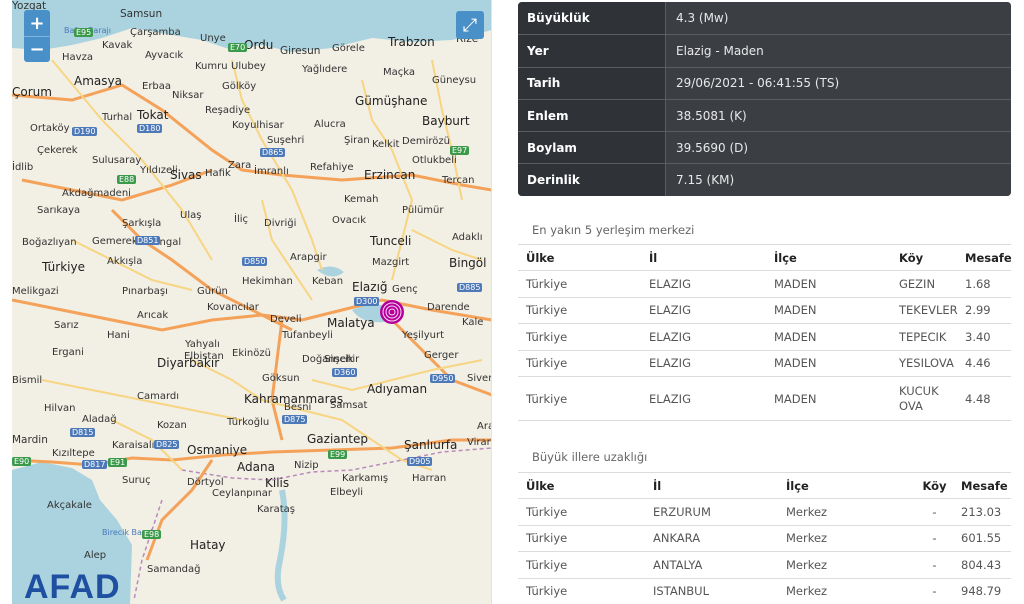 Image resolution: width=1024 pixels, height=604 pixels. Describe the element at coordinates (118, 462) in the screenshot. I see `road-shield: E91` at that location.